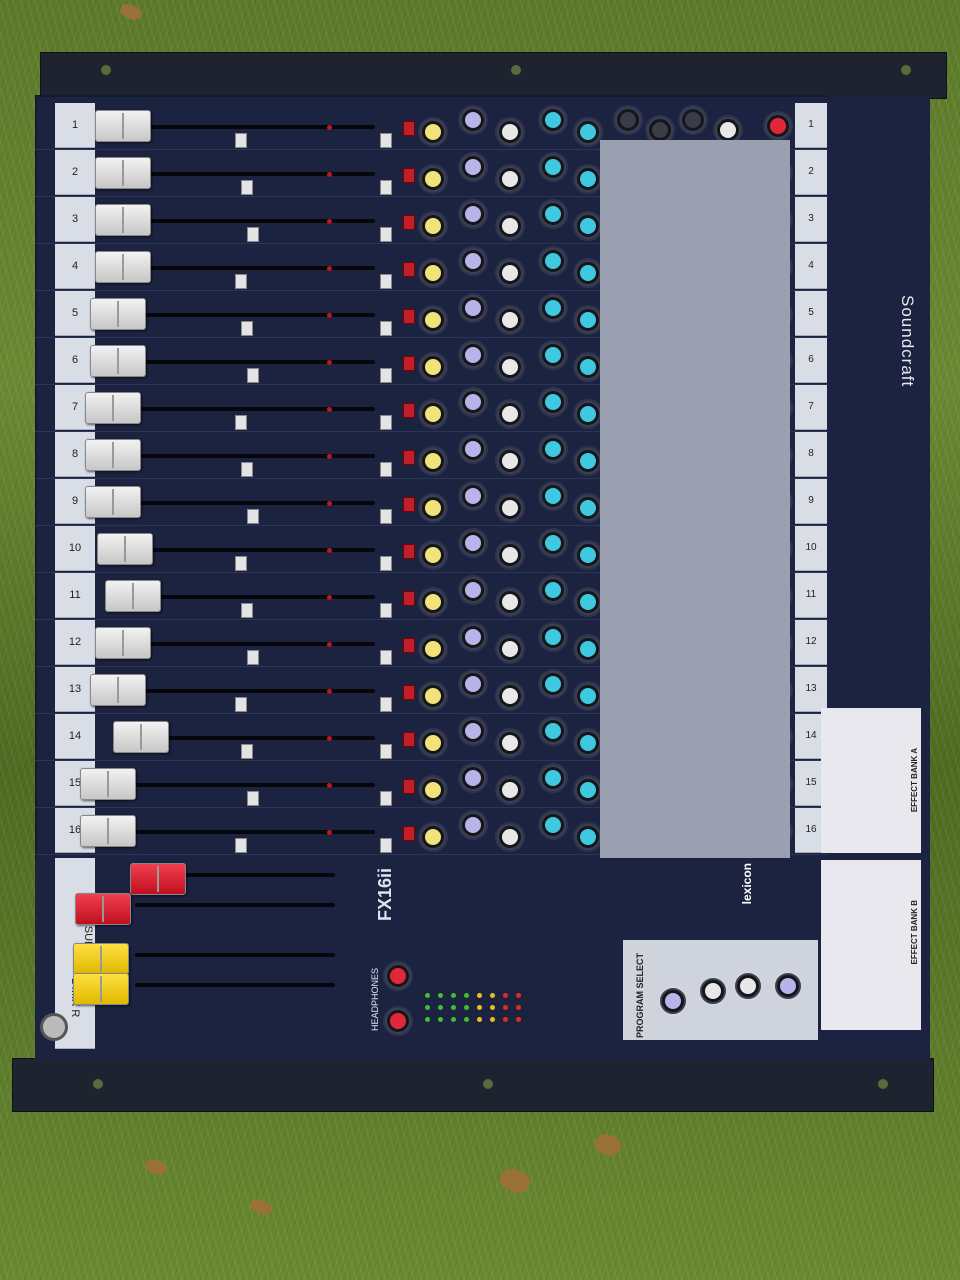 This screenshot has height=1280, width=960. I want to click on fx-adjust-1-knob, so click(713, 991).